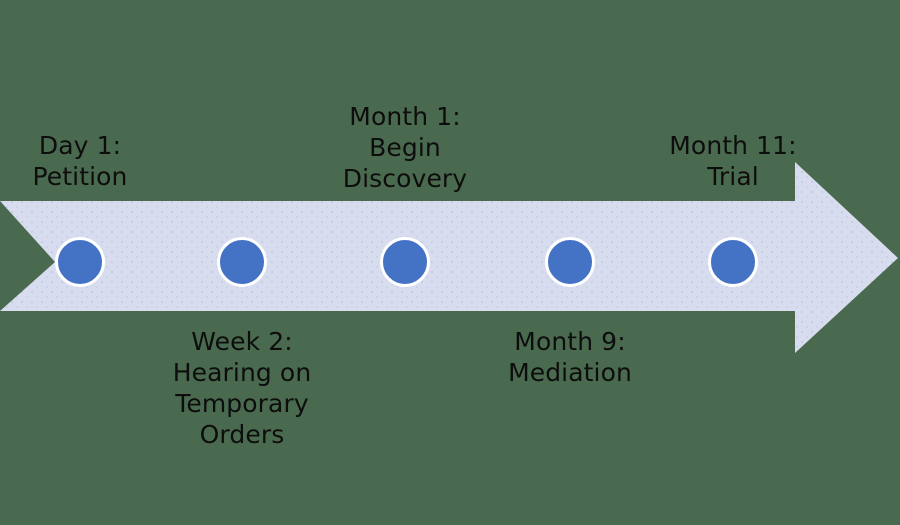  Describe the element at coordinates (733, 262) in the screenshot. I see `milestone-marker-trial` at that location.